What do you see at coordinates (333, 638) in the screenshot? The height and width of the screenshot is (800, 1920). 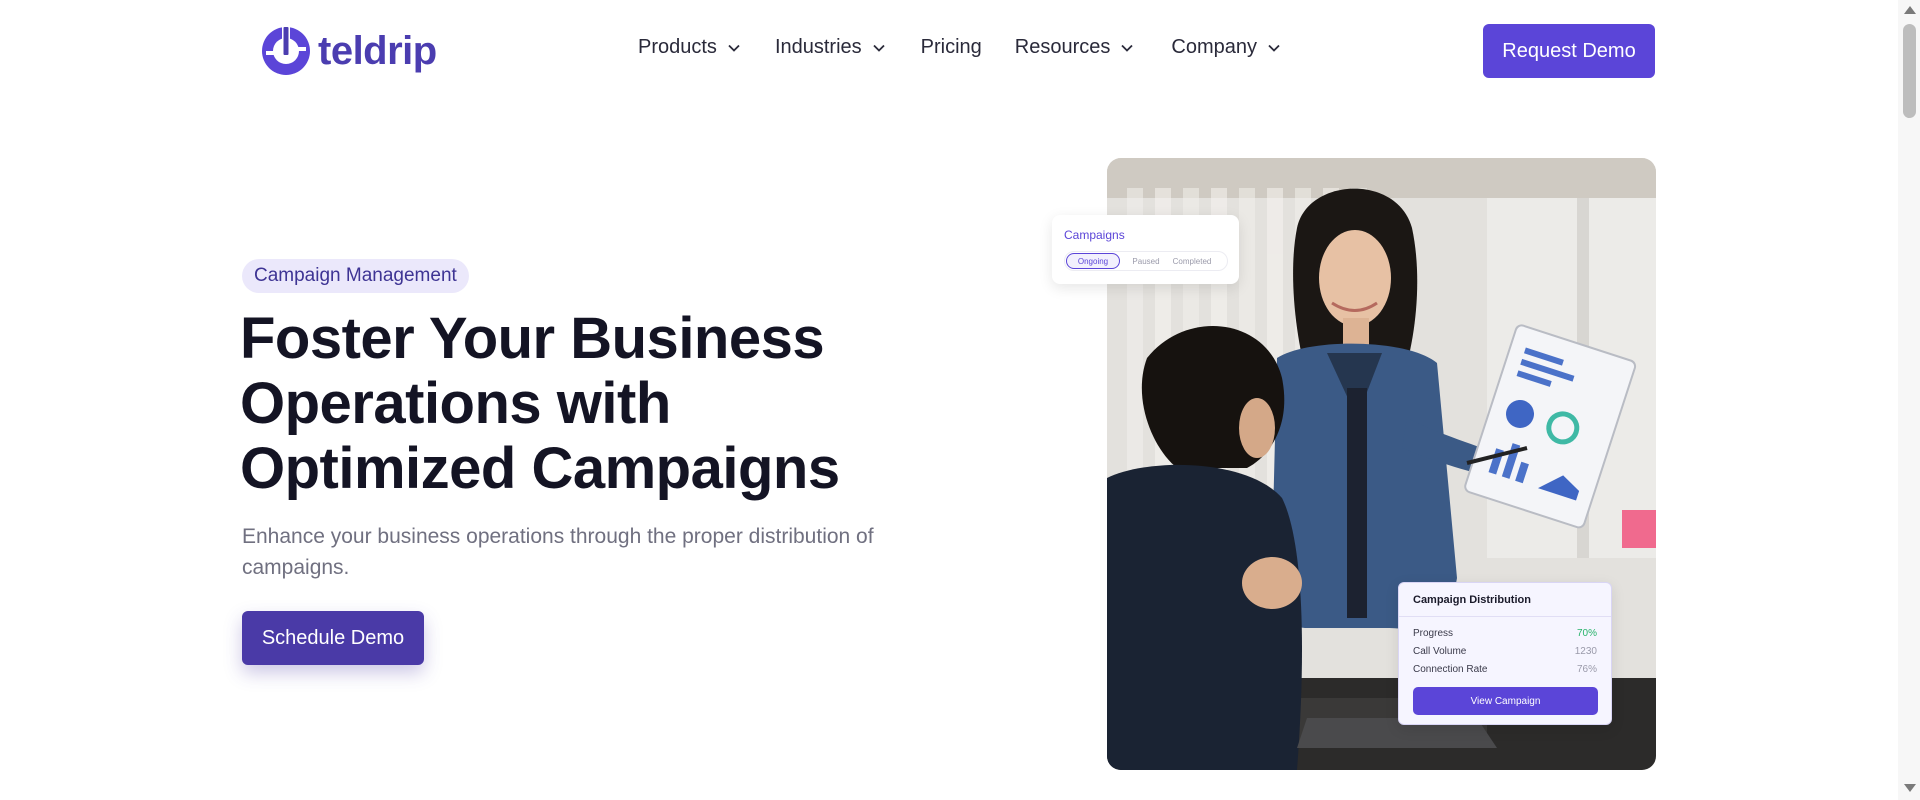 I see `schedule-demo-button: Schedule Demo` at bounding box center [333, 638].